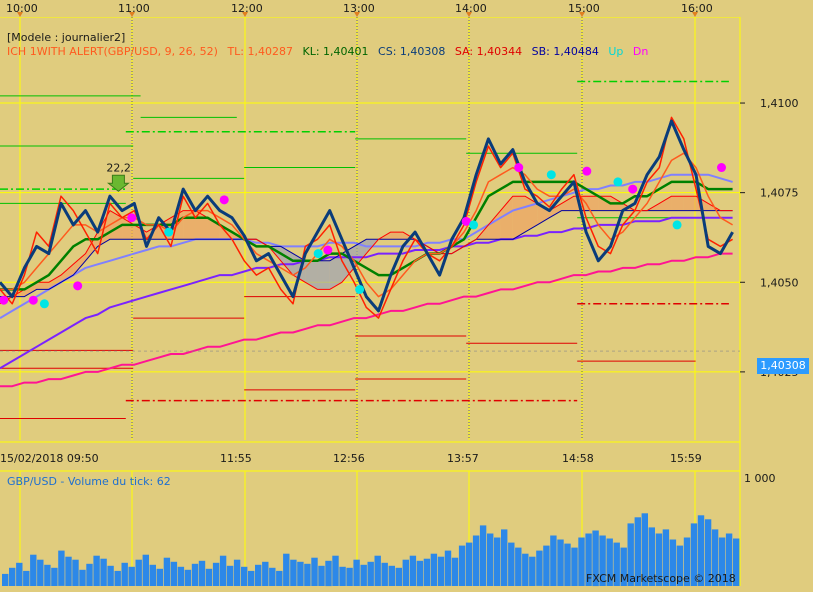 The height and width of the screenshot is (592, 813). I want to click on legend-dn: Dn, so click(640, 51).